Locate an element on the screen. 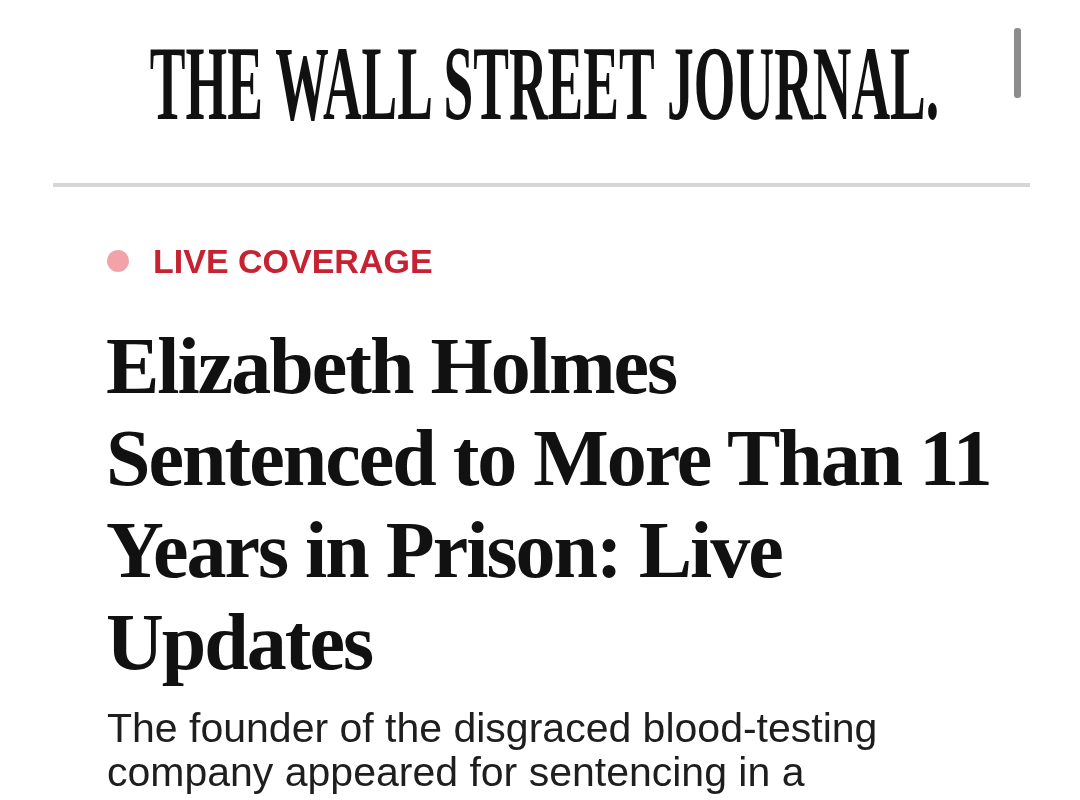 The height and width of the screenshot is (800, 1080). scrollbar-thumb is located at coordinates (1017, 63).